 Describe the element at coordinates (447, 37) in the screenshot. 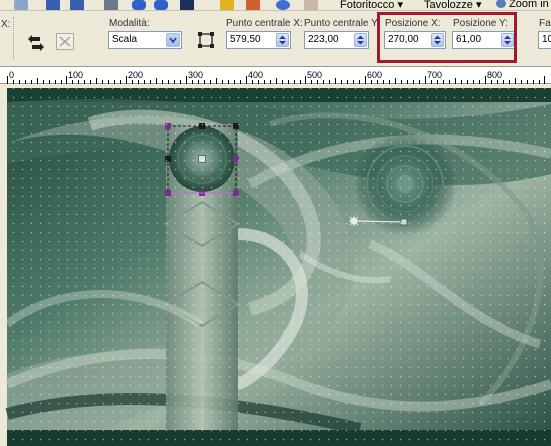

I see `position-highlight-box` at that location.